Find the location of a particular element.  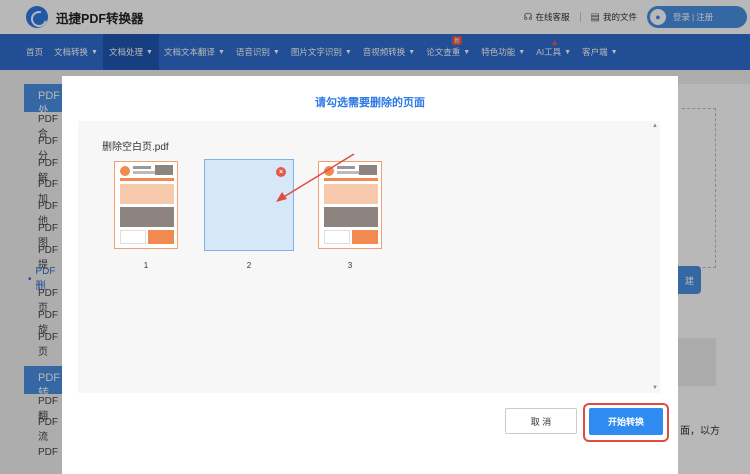

scrollbar: ▲ ▼ is located at coordinates (655, 257).